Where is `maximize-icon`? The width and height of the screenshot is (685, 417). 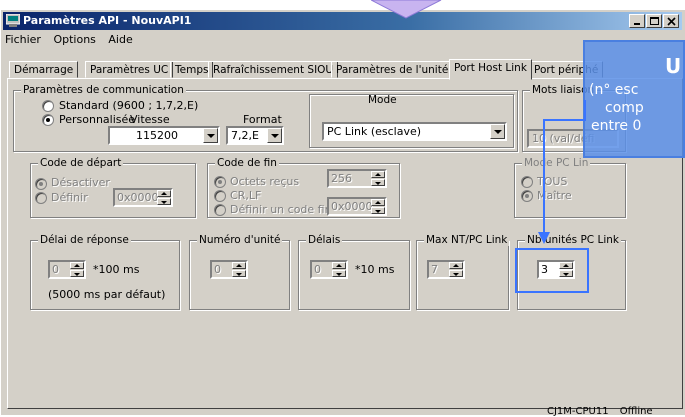 maximize-icon is located at coordinates (654, 21).